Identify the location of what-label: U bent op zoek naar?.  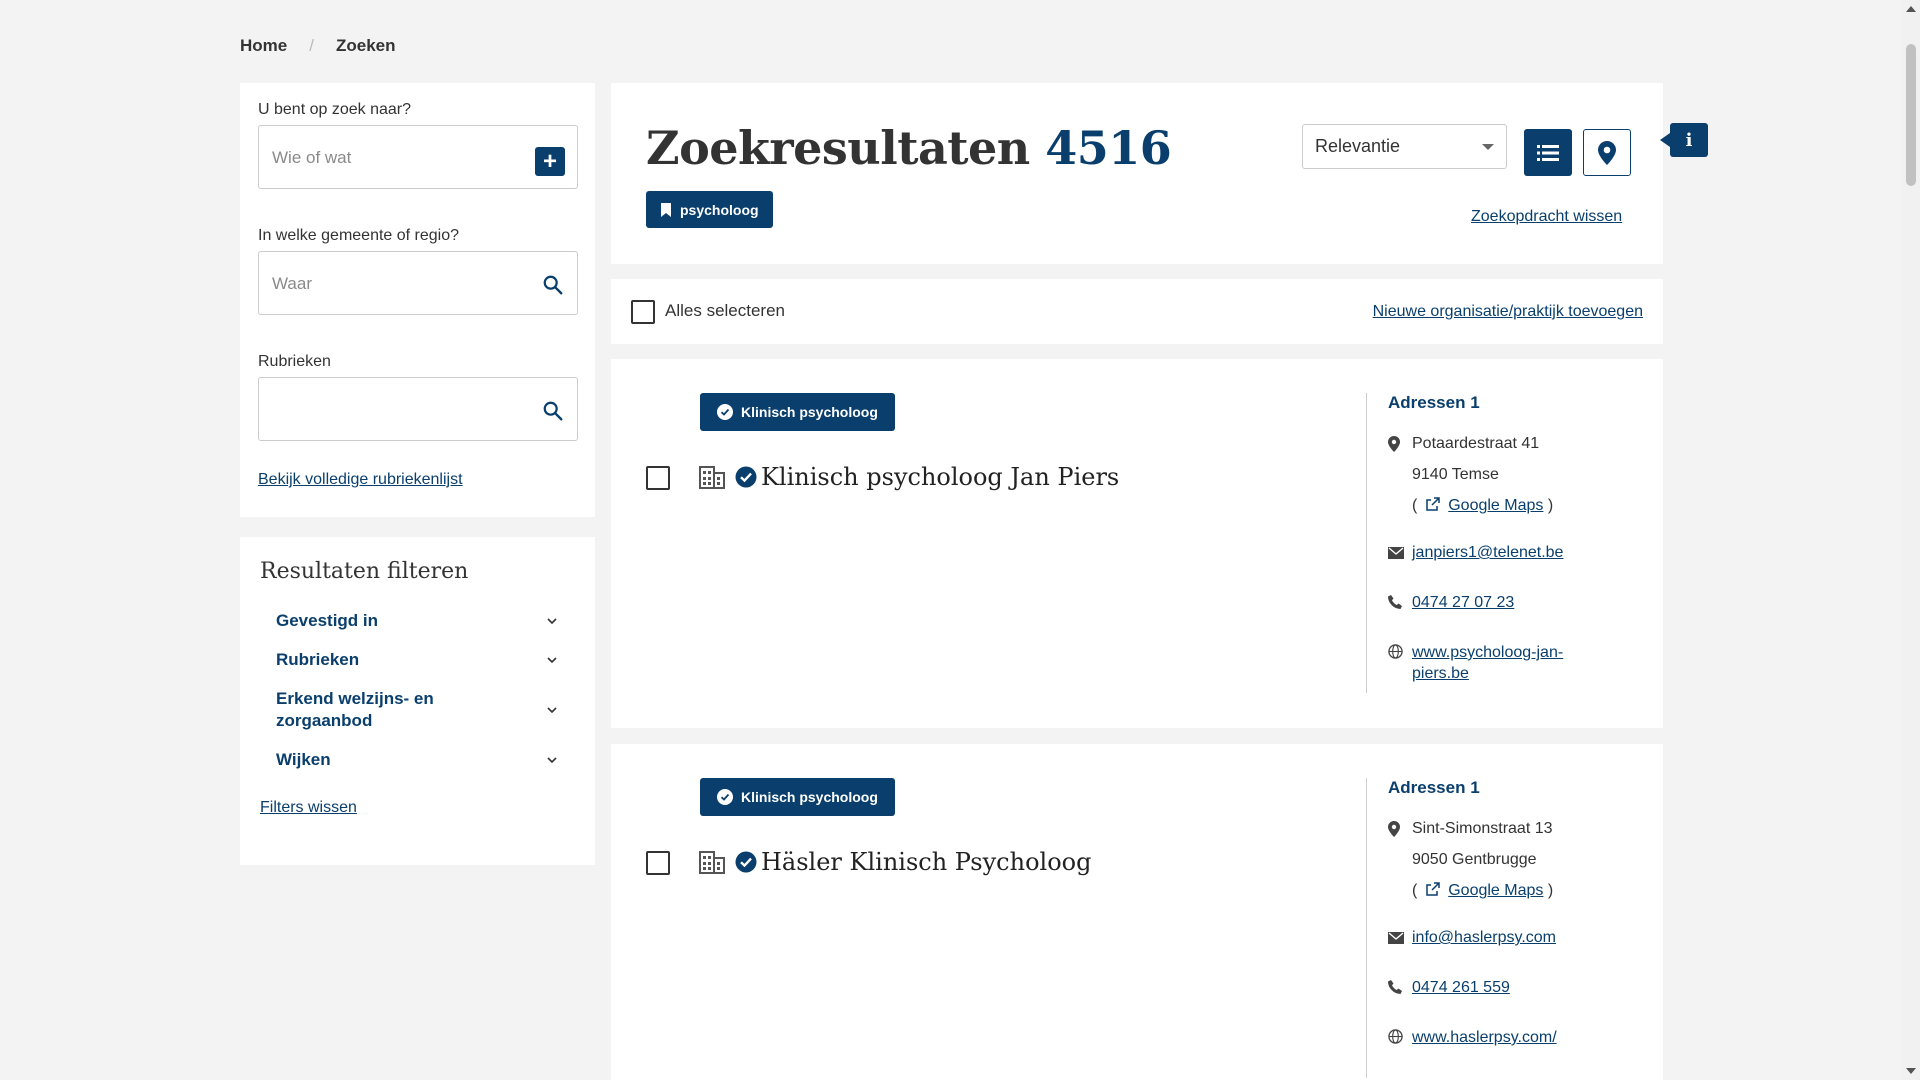
(334, 109).